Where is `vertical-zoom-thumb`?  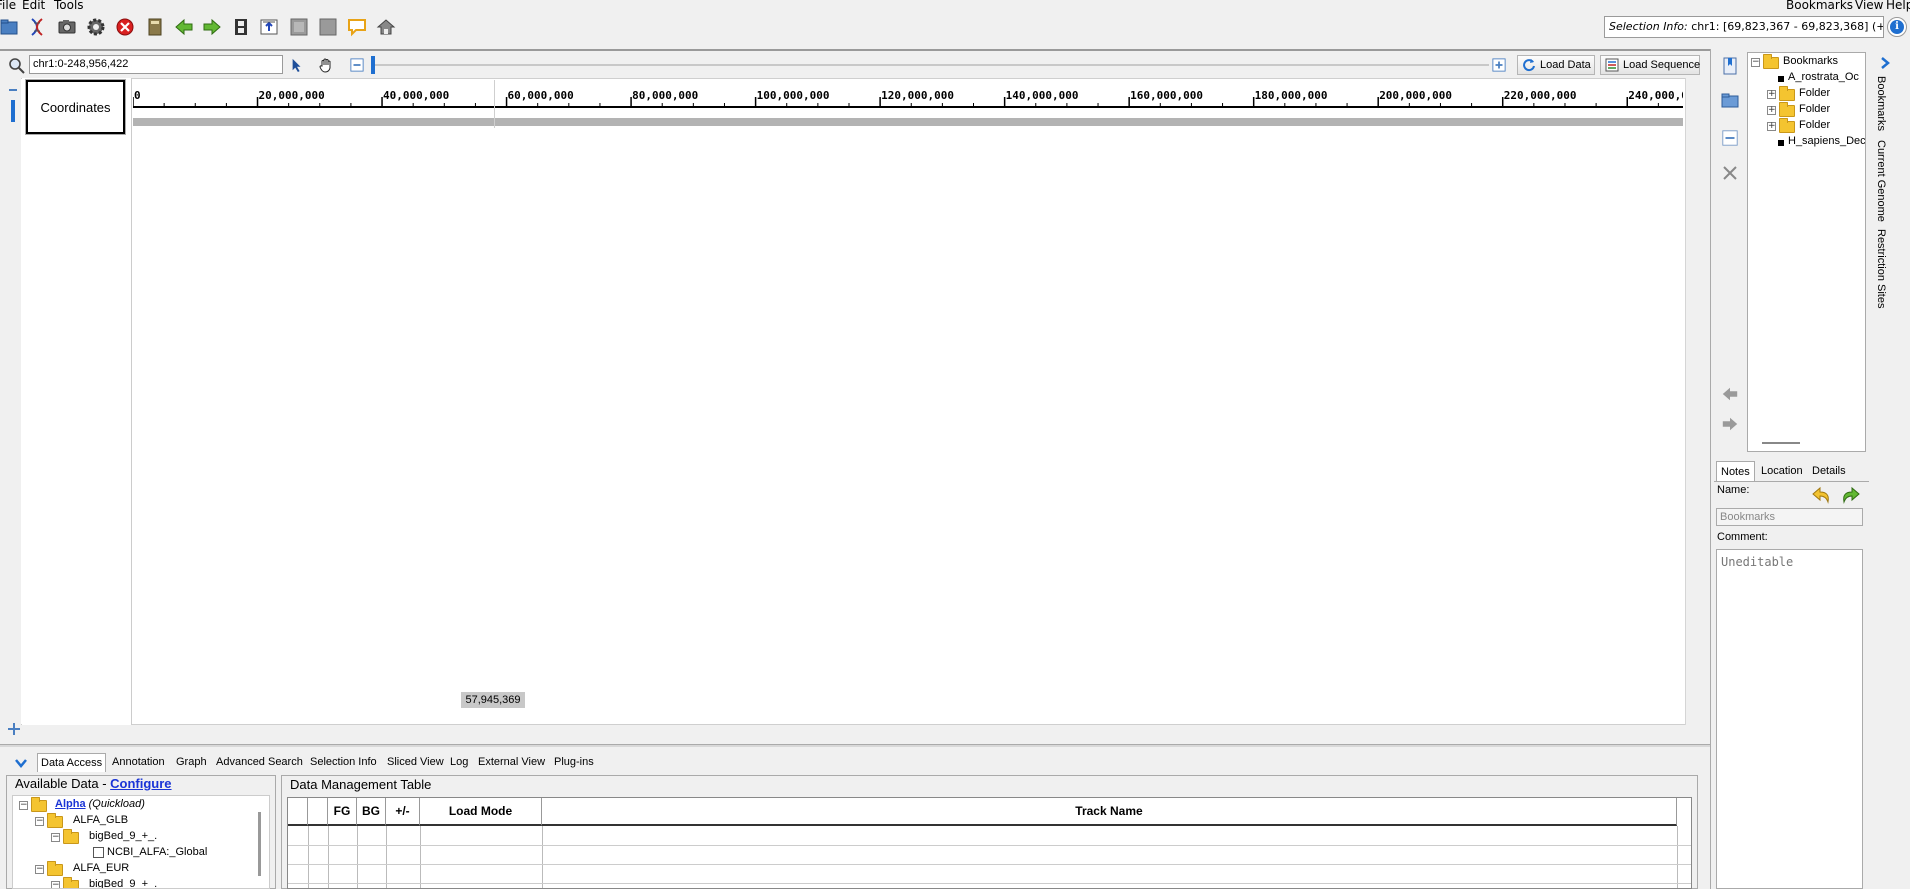 vertical-zoom-thumb is located at coordinates (13, 111).